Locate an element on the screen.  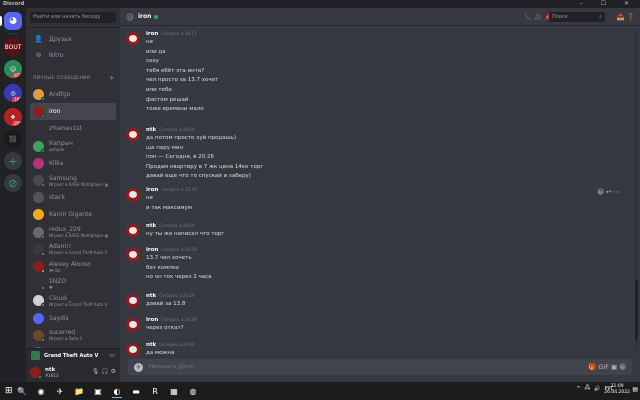
dm-item-1: Andfgo is located at coordinates (73, 94).